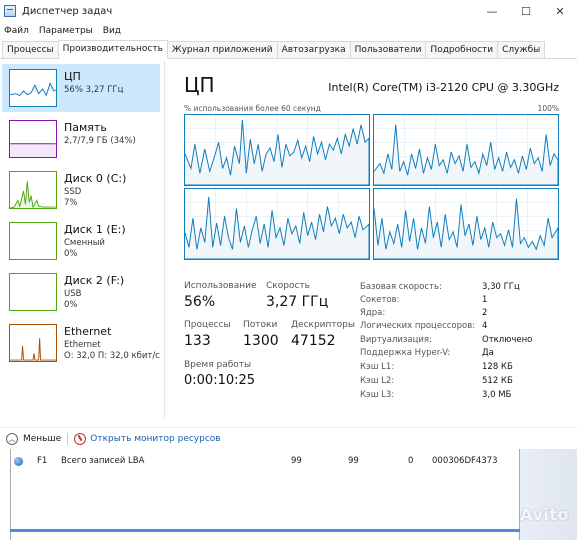  Describe the element at coordinates (73, 294) in the screenshot. I see `sidebar-item-detail: USB` at that location.